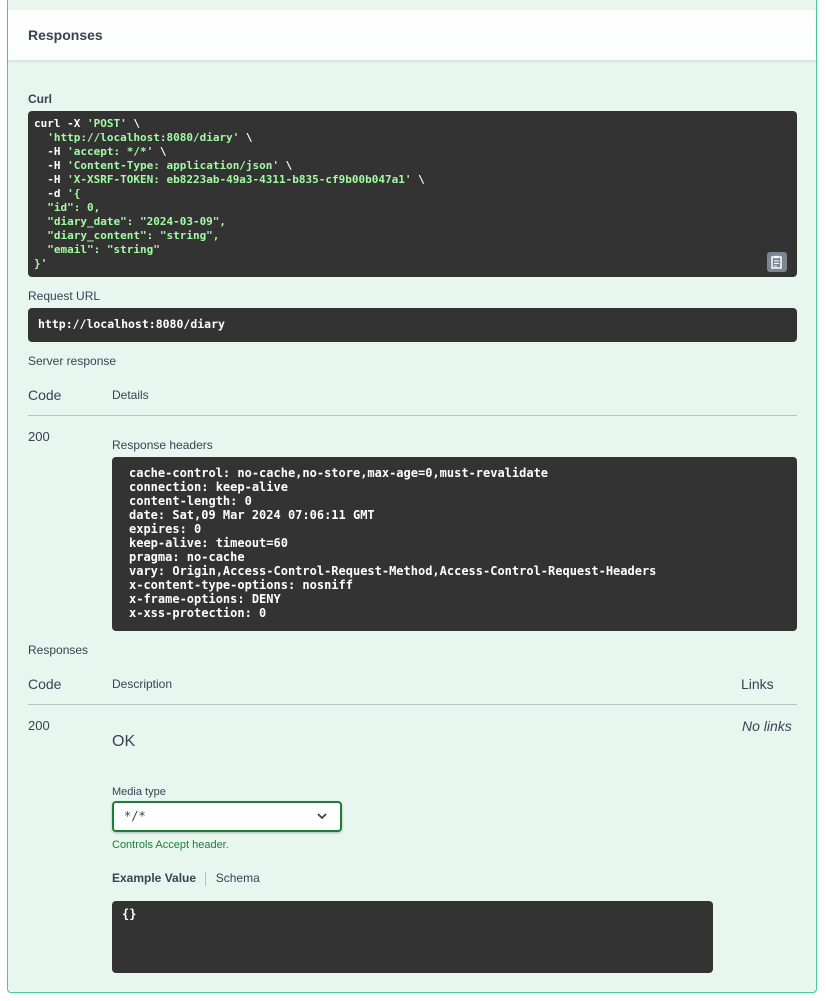 This screenshot has height=1001, width=826. What do you see at coordinates (143, 137) in the screenshot?
I see `curl-token: 'http://localhost:8080/diary'` at bounding box center [143, 137].